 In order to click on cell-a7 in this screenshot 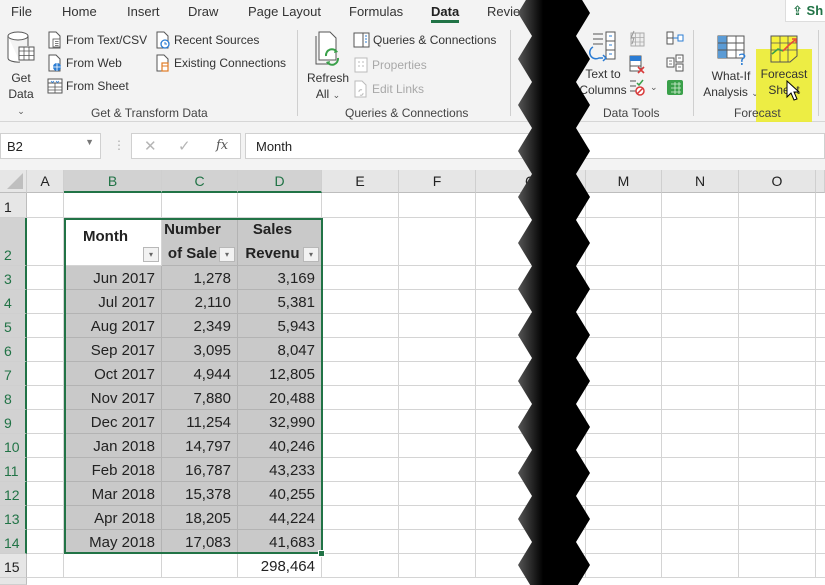, I will do `click(45, 374)`.